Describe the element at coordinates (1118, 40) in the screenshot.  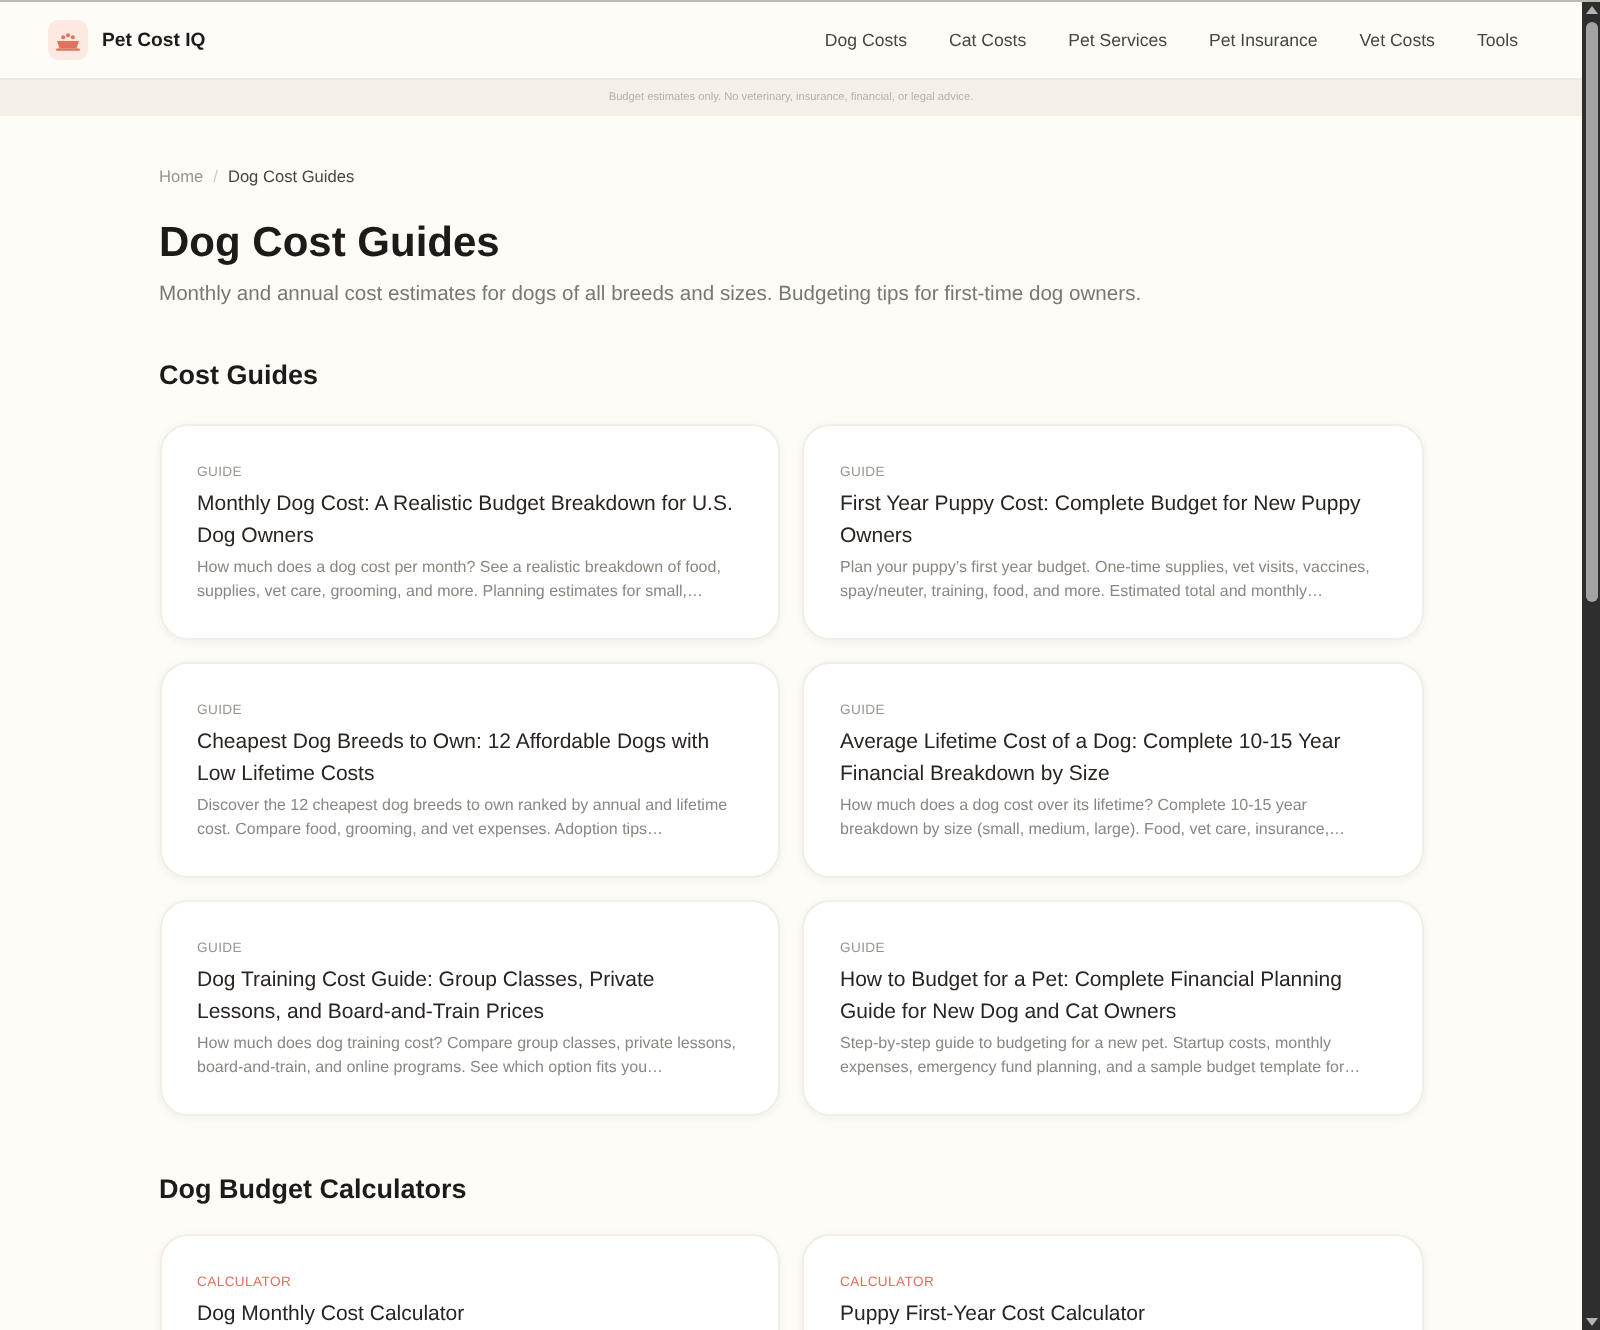
I see `nav-link: Pet Services` at that location.